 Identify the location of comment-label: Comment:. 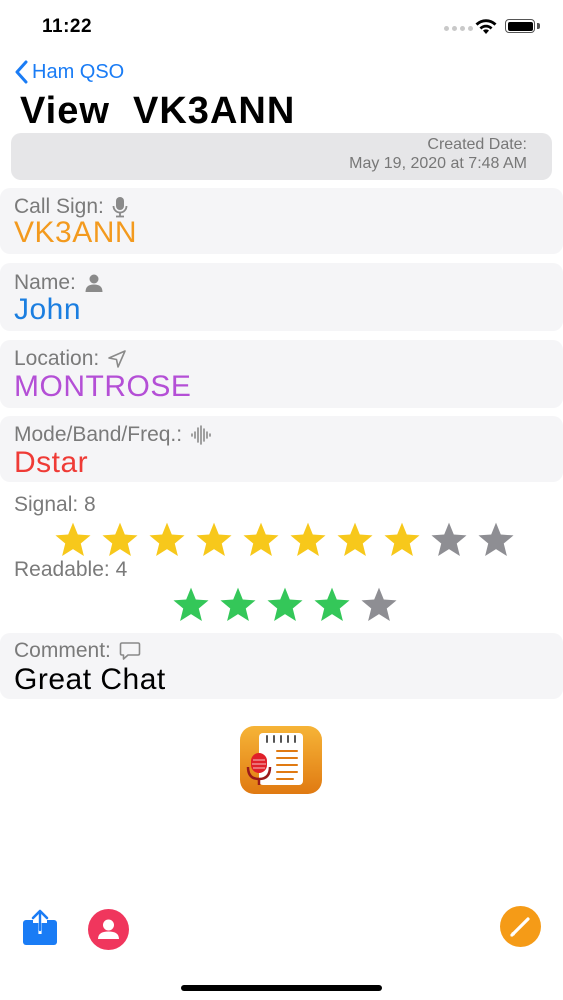
(62, 650).